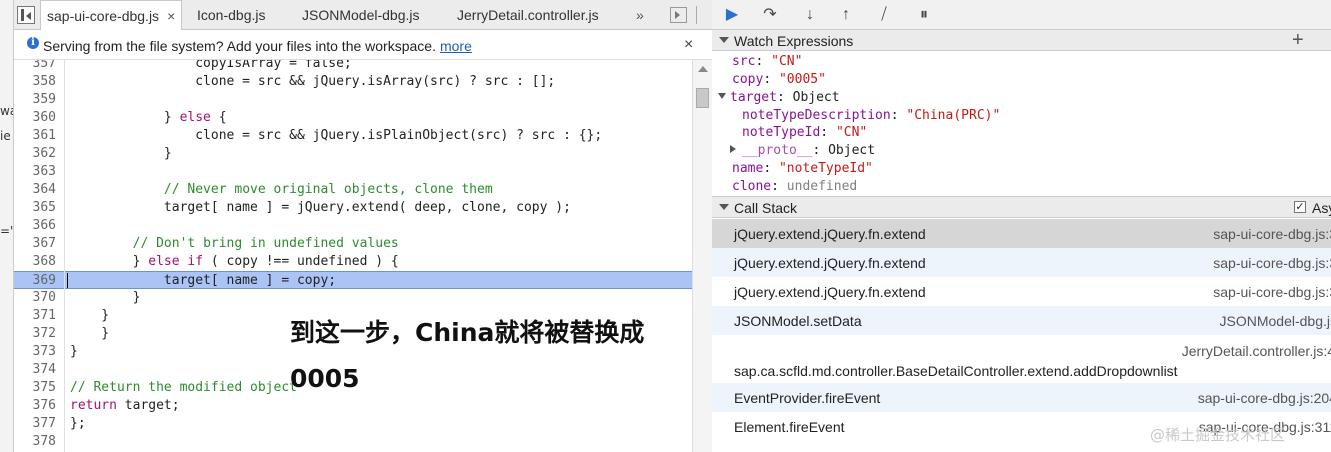  Describe the element at coordinates (37, 244) in the screenshot. I see `line-number: 367` at that location.